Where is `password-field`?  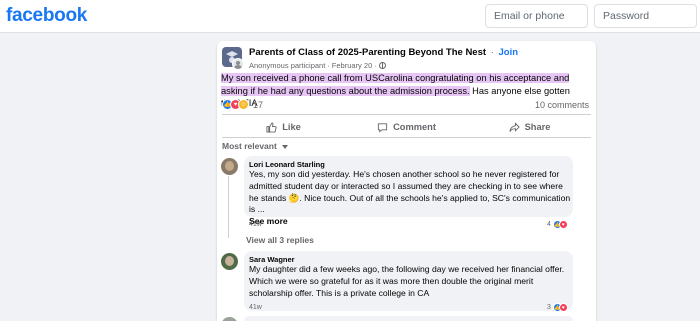 password-field is located at coordinates (645, 16).